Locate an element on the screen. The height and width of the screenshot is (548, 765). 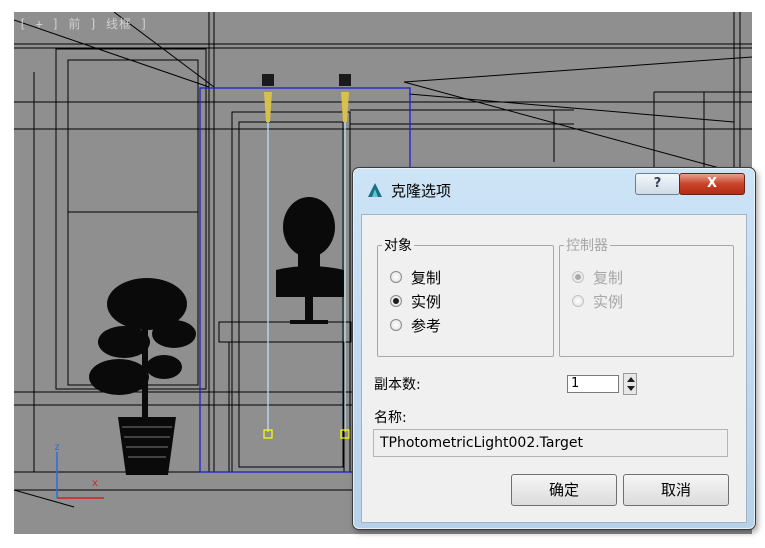
copies-input: 1 is located at coordinates (593, 384).